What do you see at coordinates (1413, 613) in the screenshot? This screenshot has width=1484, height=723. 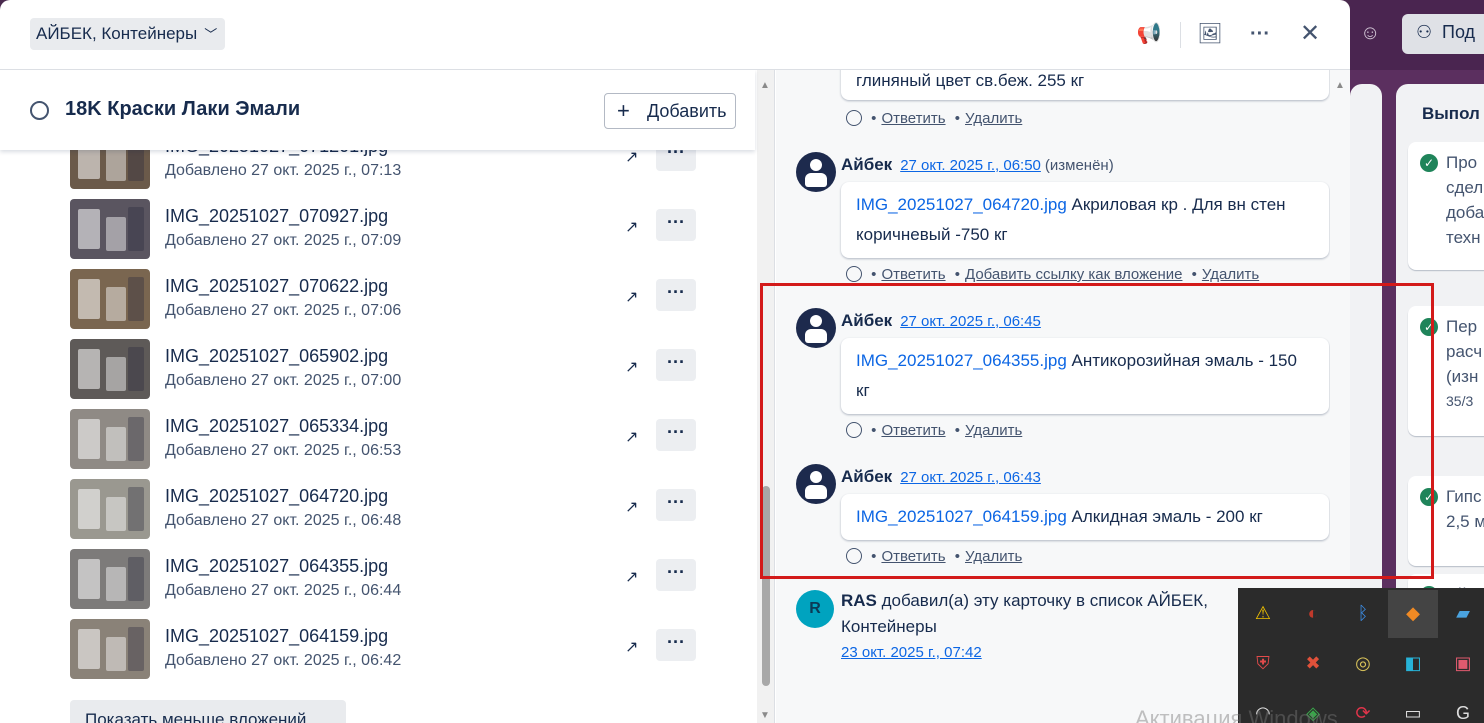 I see `app-icon: ◆` at bounding box center [1413, 613].